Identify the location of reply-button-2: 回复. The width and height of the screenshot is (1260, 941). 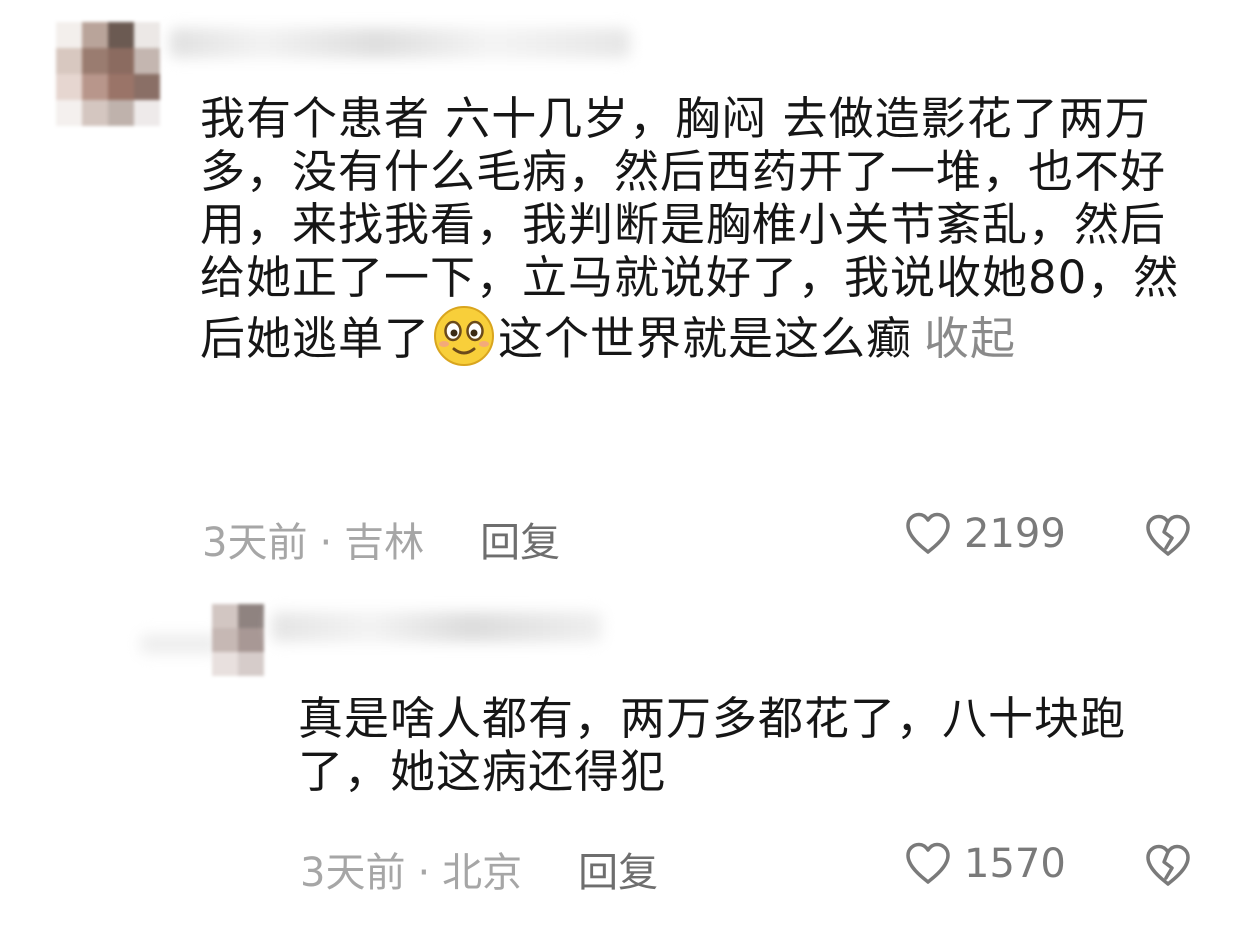
(618, 869).